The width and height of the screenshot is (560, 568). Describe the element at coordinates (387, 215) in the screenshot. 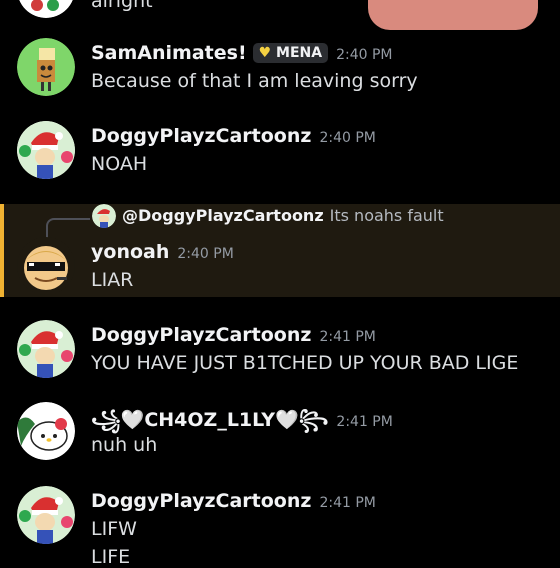

I see `reply-text: Its noahs fault` at that location.